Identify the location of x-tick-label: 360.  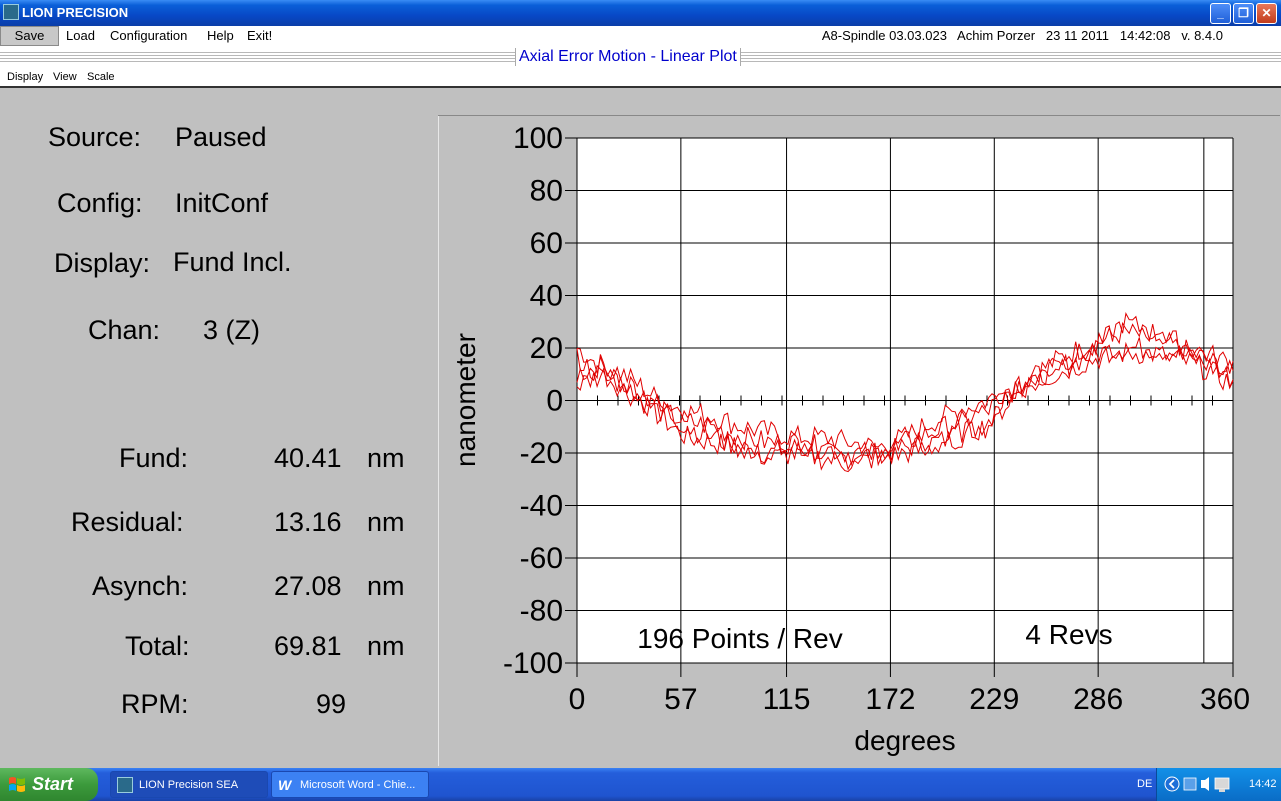
(1225, 699).